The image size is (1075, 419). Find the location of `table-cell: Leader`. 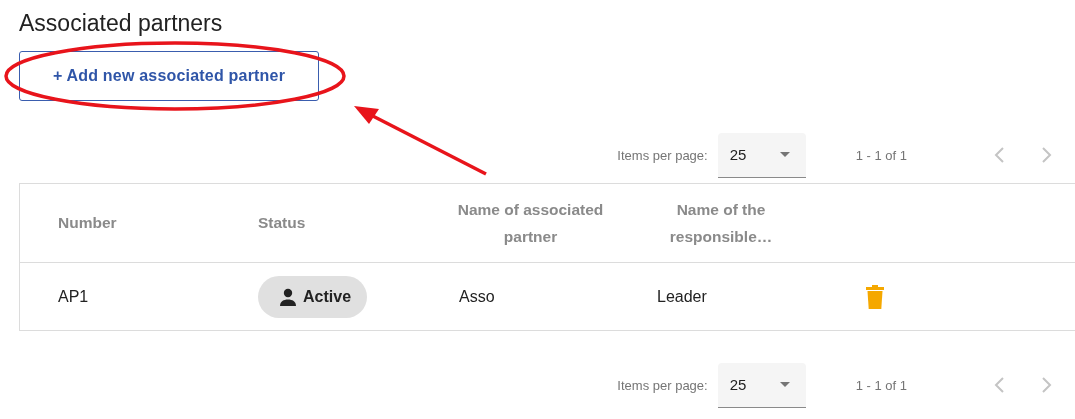

table-cell: Leader is located at coordinates (682, 296).